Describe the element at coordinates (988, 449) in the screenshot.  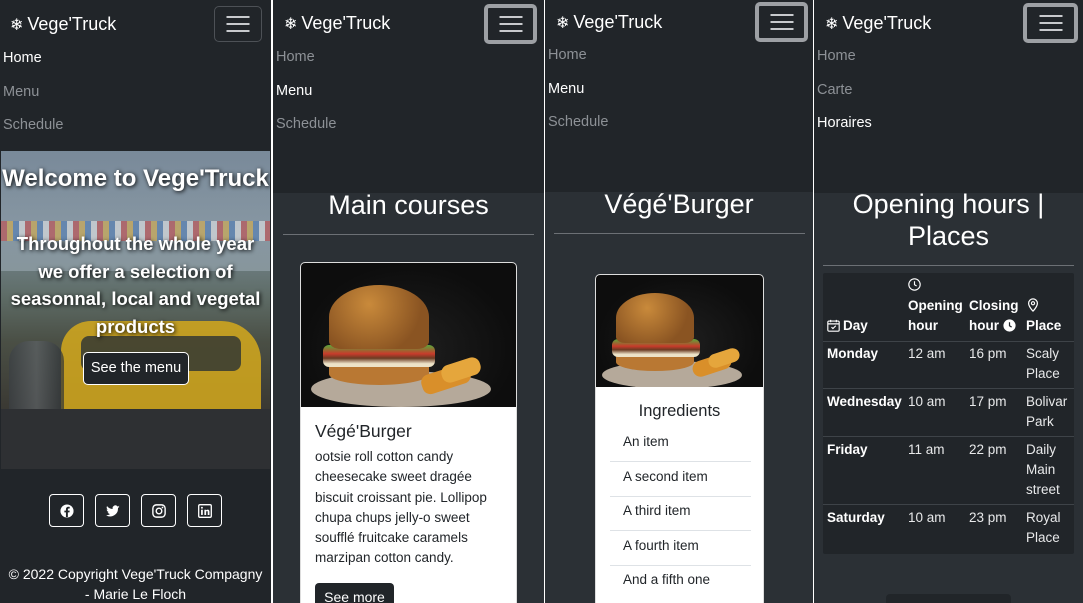
I see `table-cell-close: 22 pm` at that location.